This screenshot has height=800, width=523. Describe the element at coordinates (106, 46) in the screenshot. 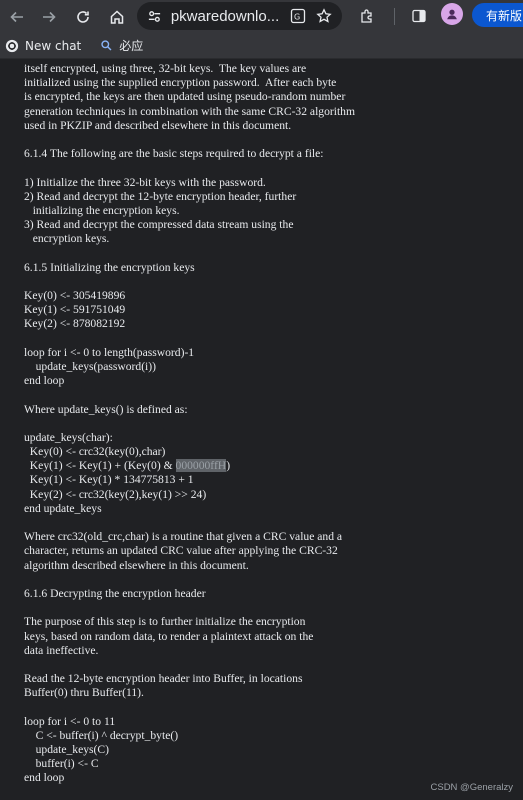

I see `search-icon` at that location.